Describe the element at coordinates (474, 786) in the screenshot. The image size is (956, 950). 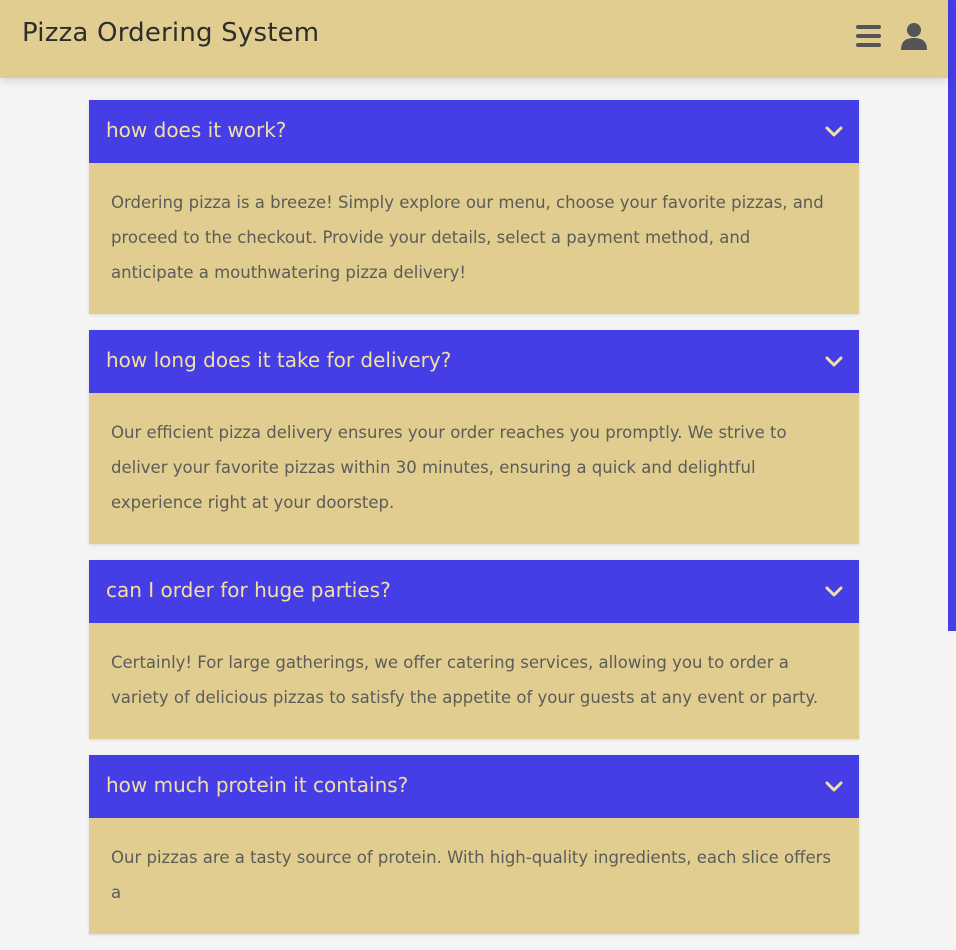
I see `faq-question-header: how much protein it contains?` at that location.